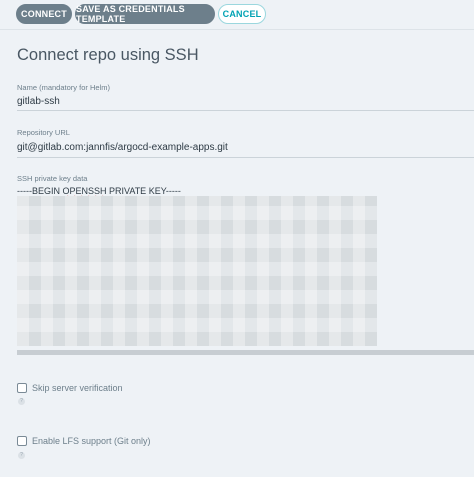 The image size is (474, 477). I want to click on repo-url-underline, so click(245, 157).